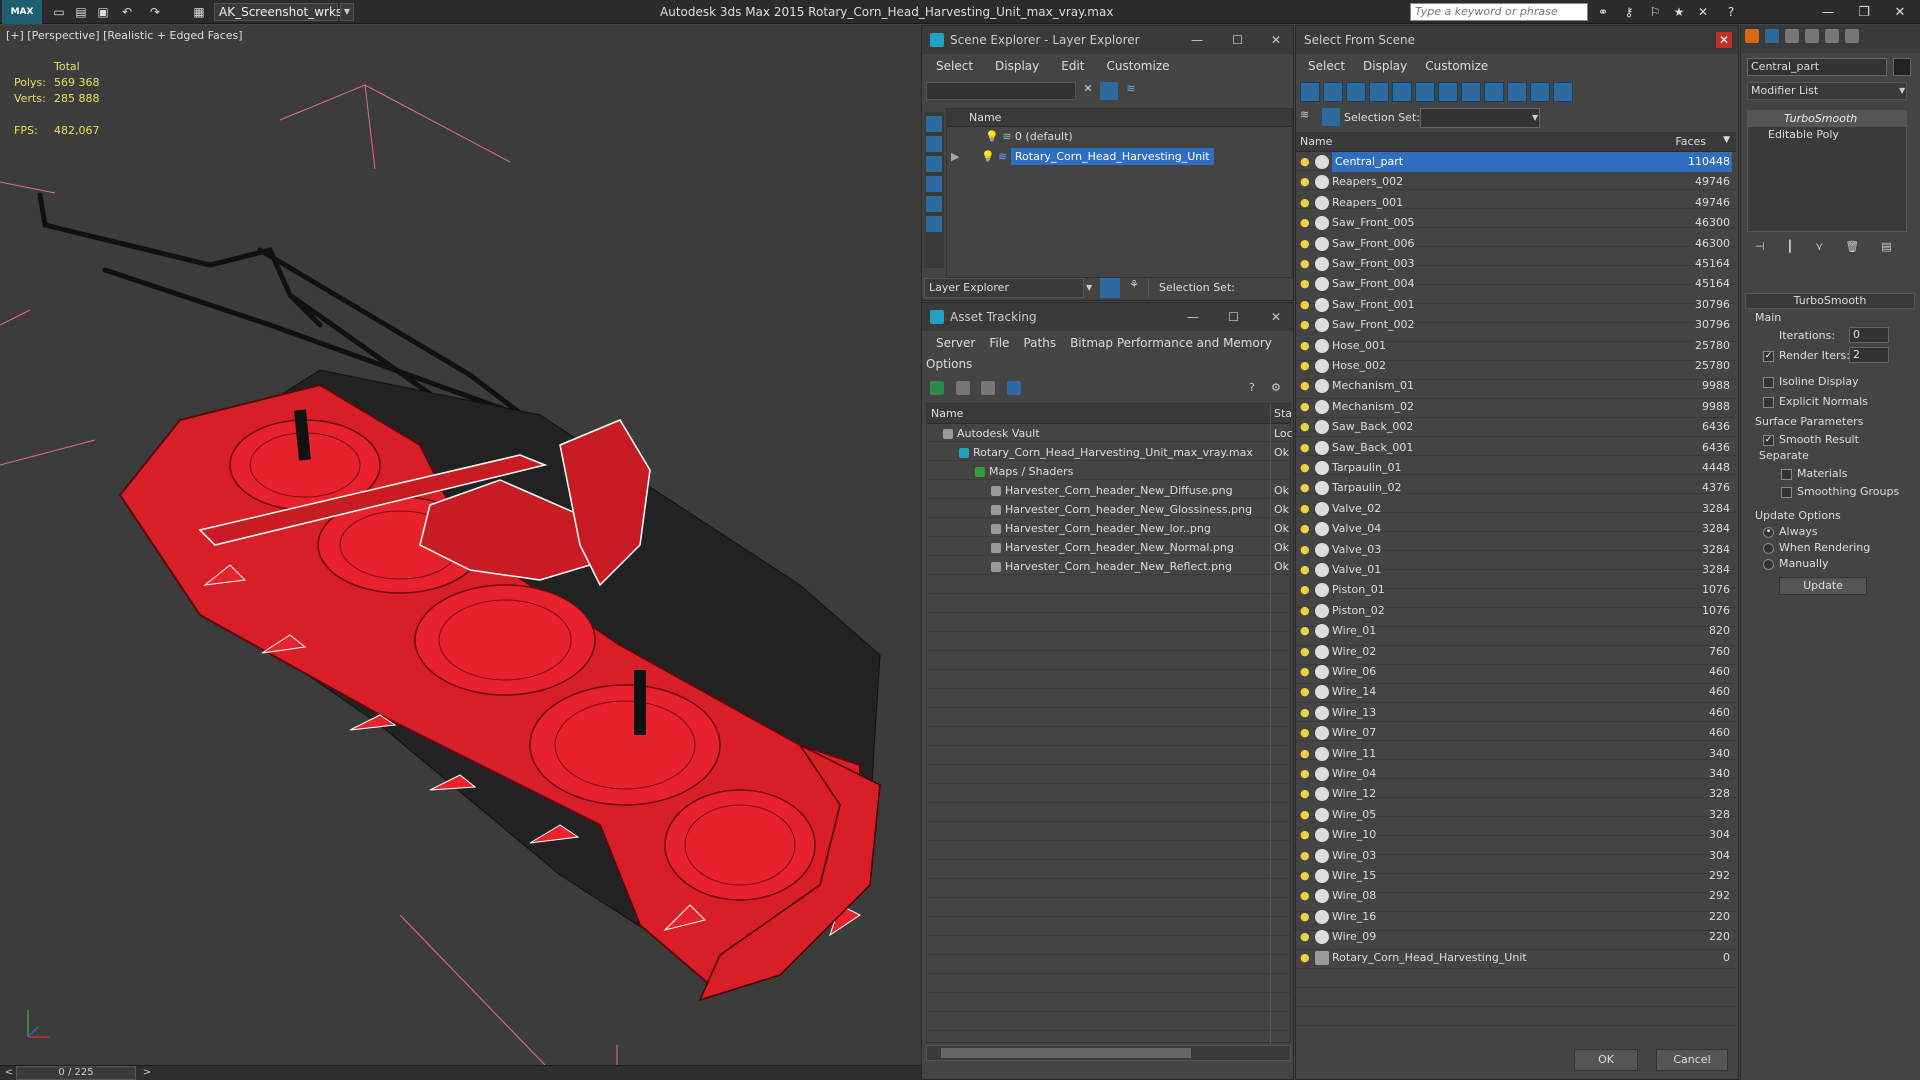  What do you see at coordinates (1827, 91) in the screenshot?
I see `modifier-list-dropdown: Modifier List` at bounding box center [1827, 91].